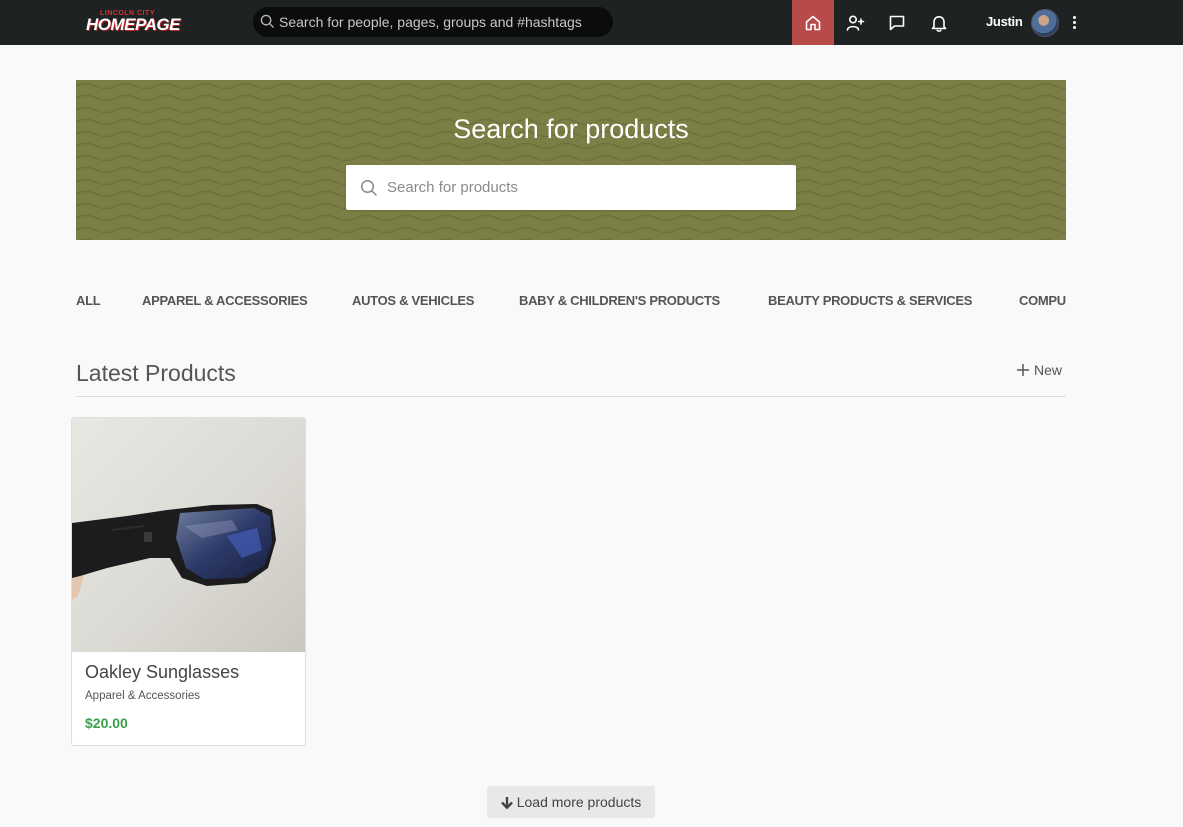 Image resolution: width=1183 pixels, height=827 pixels. What do you see at coordinates (1004, 21) in the screenshot?
I see `user-name: Justin` at bounding box center [1004, 21].